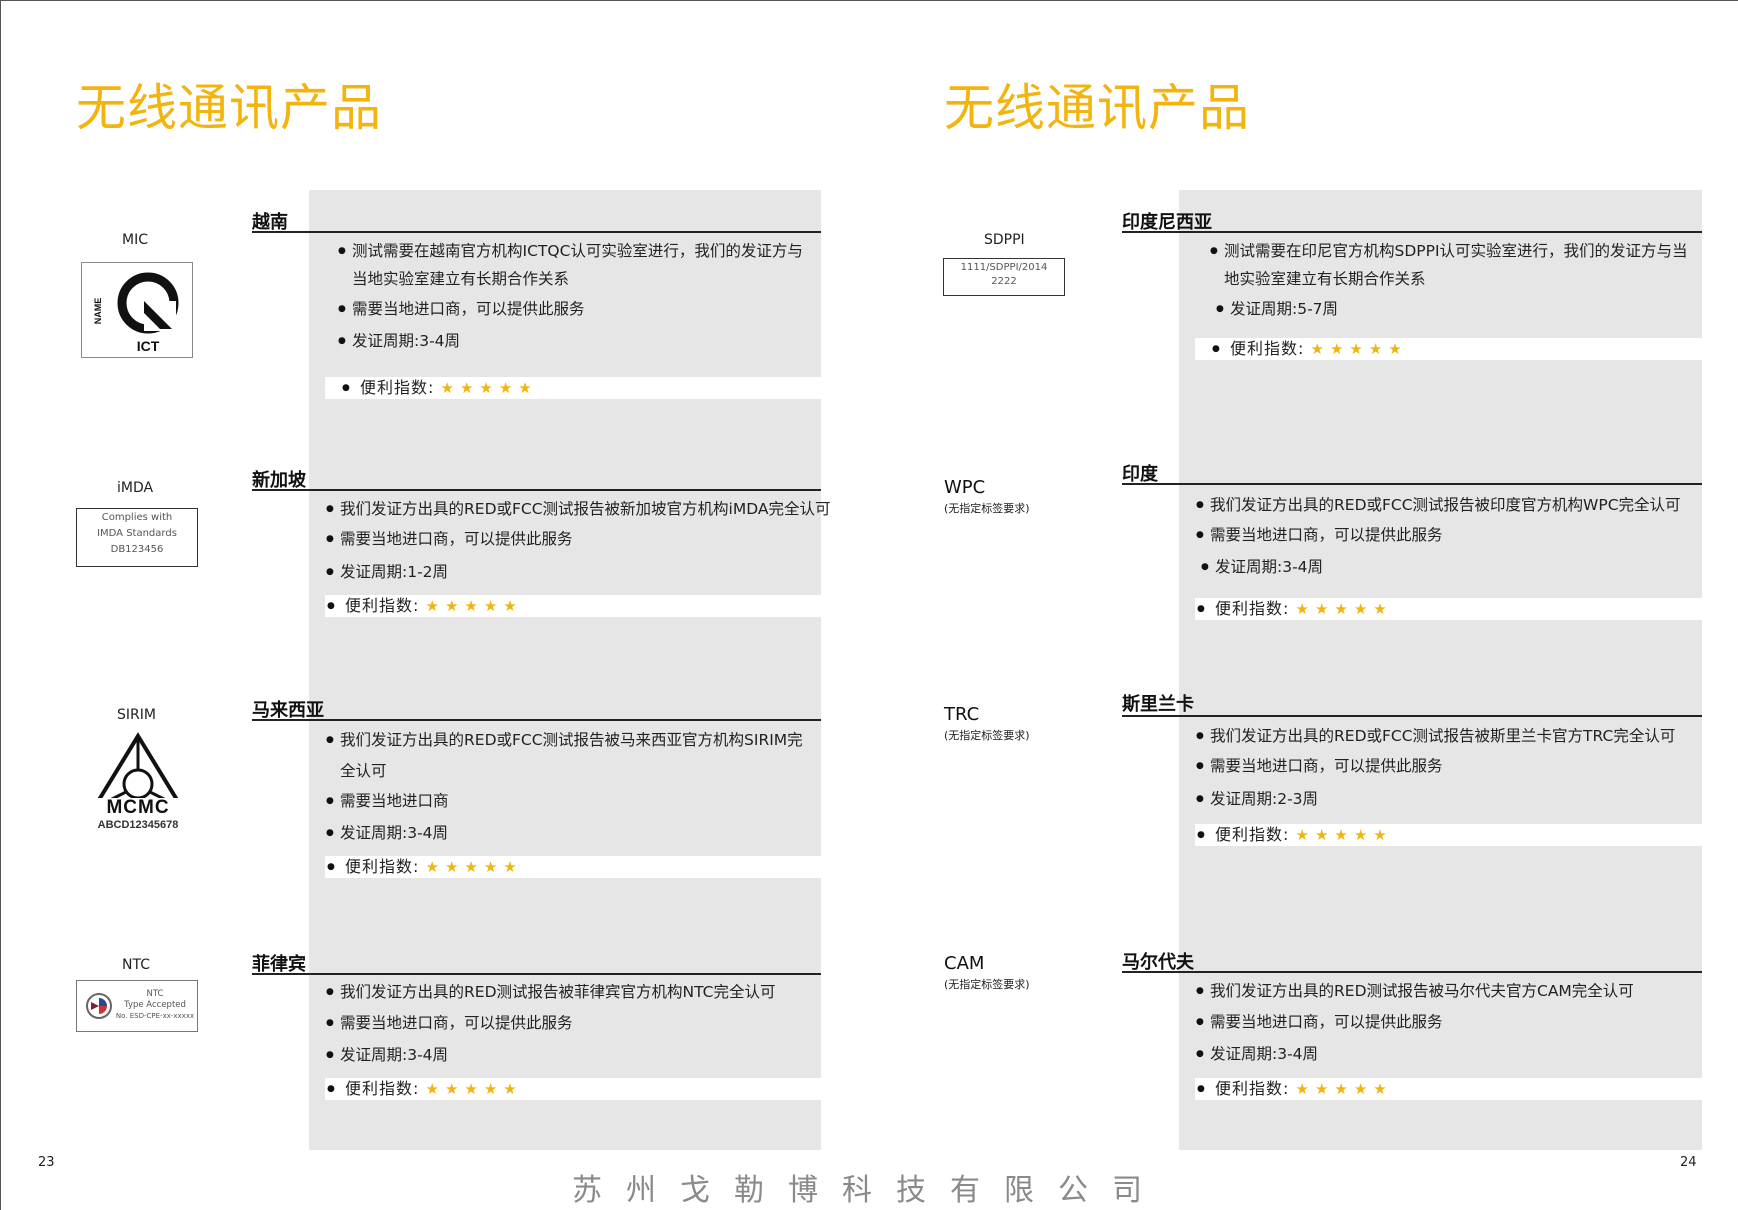 The image size is (1738, 1210). I want to click on convenience-sg: 便利指数: ★★★★★, so click(425, 606).